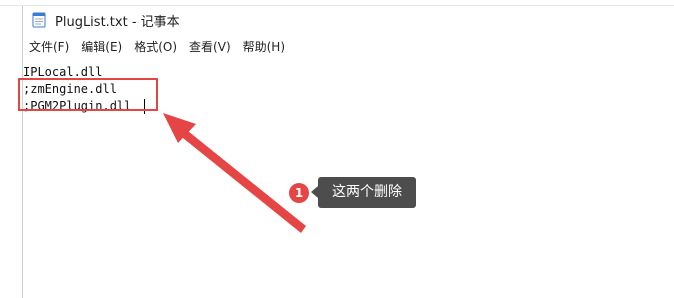  Describe the element at coordinates (234, 173) in the screenshot. I see `annotation-arrow` at that location.